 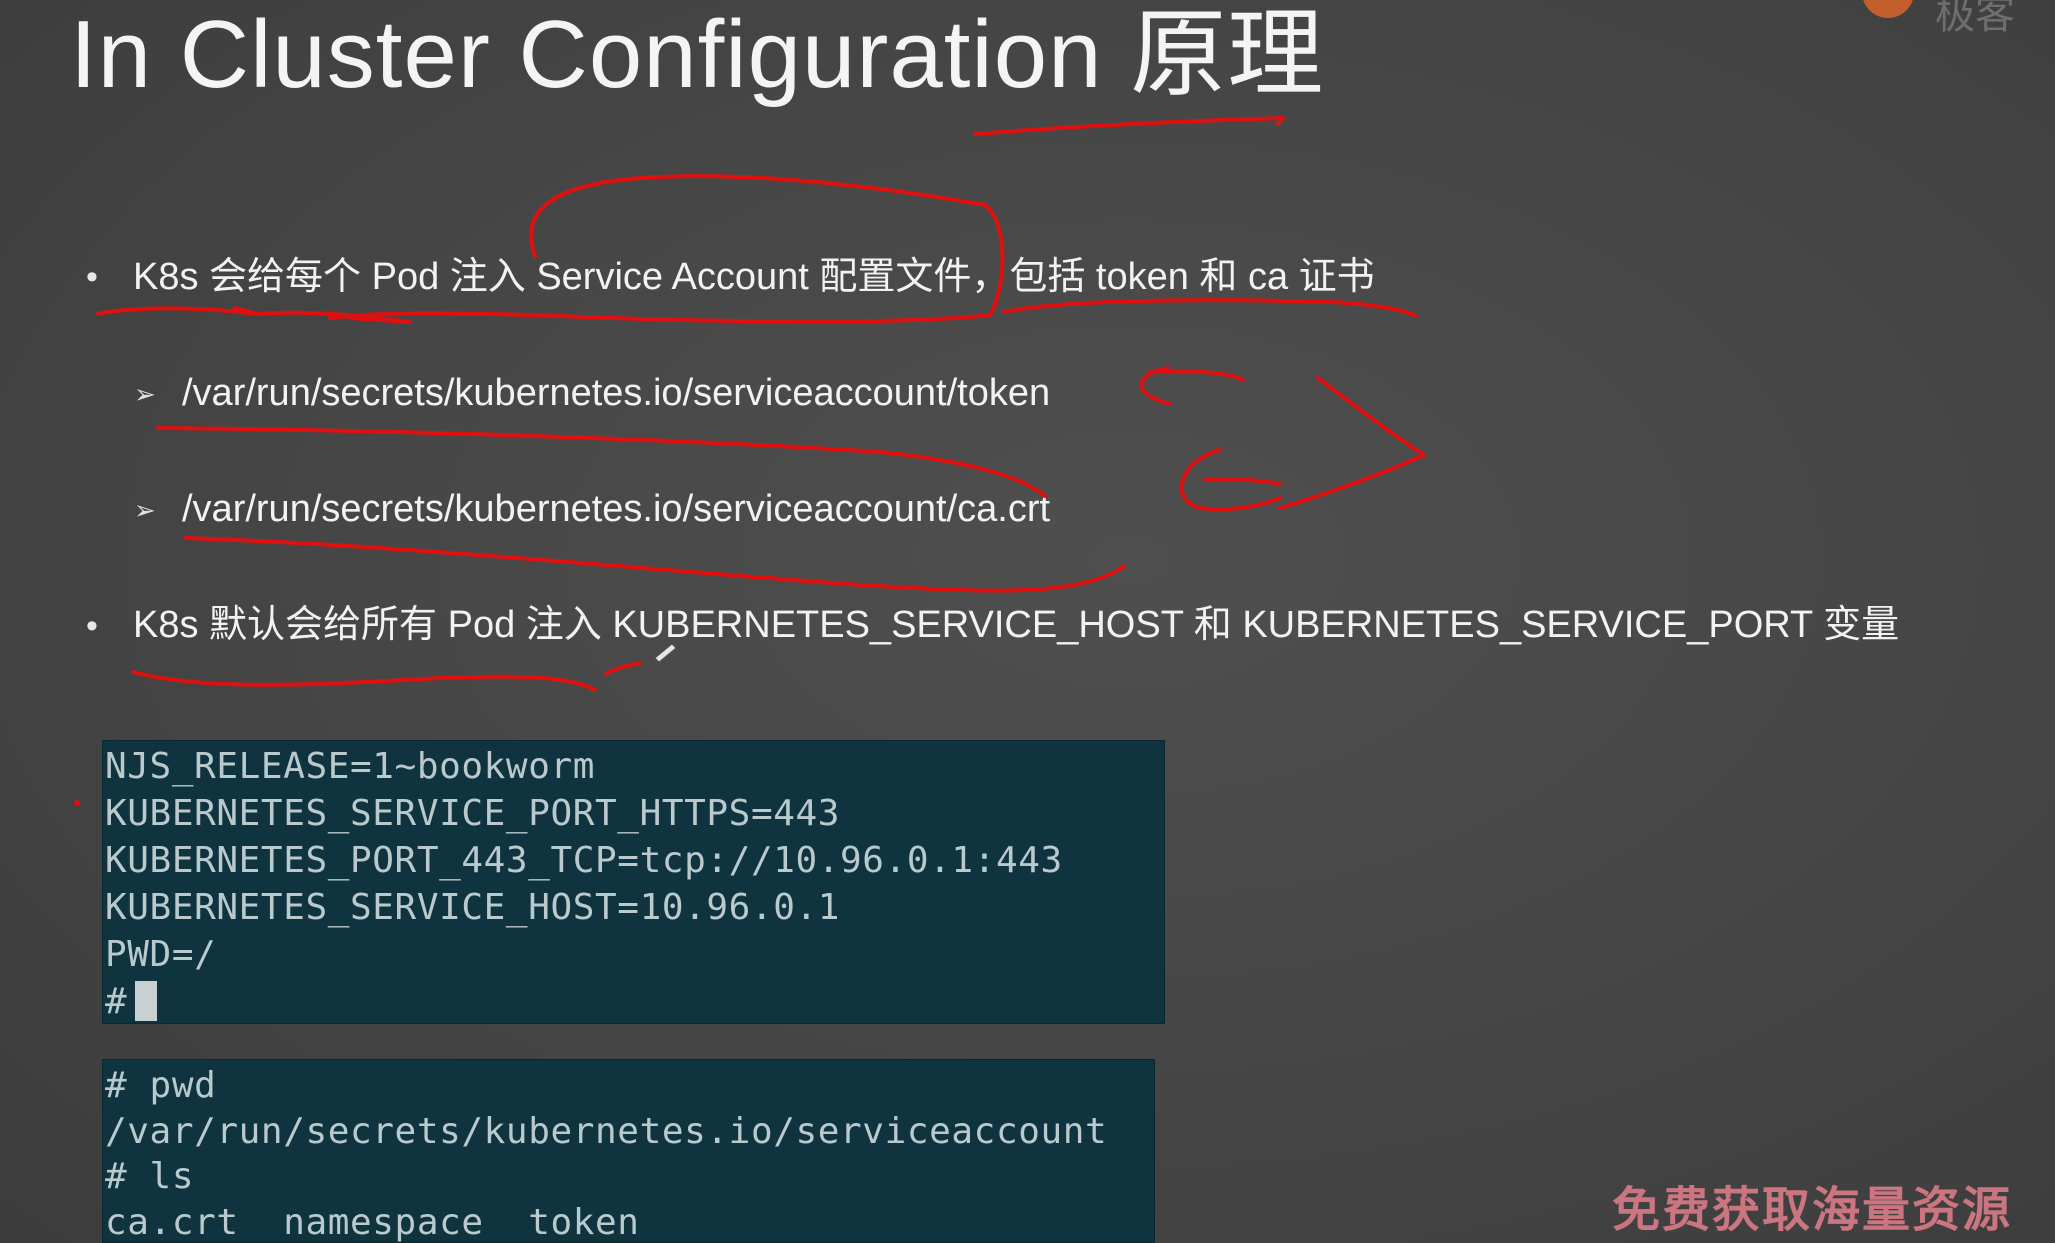 What do you see at coordinates (116, 1001) in the screenshot?
I see `terminal-prompt: #` at bounding box center [116, 1001].